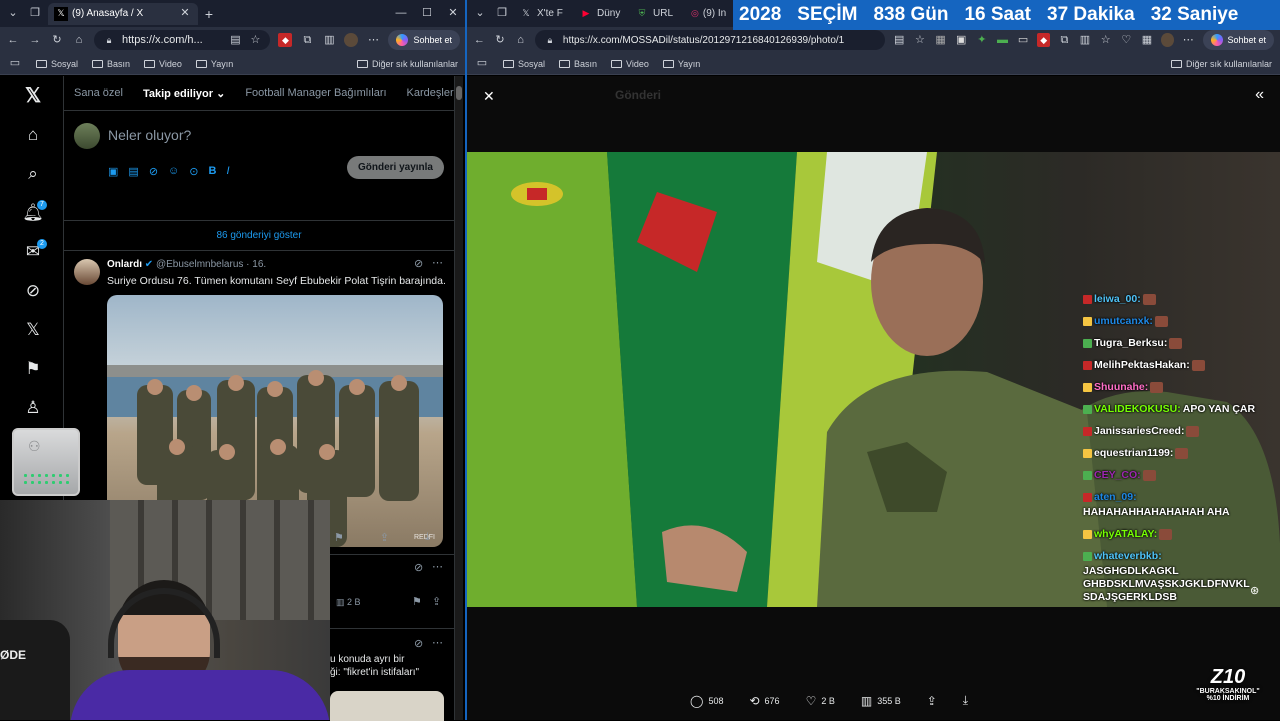 The height and width of the screenshot is (721, 1280). What do you see at coordinates (940, 40) in the screenshot?
I see `extension-icon: ▦` at bounding box center [940, 40].